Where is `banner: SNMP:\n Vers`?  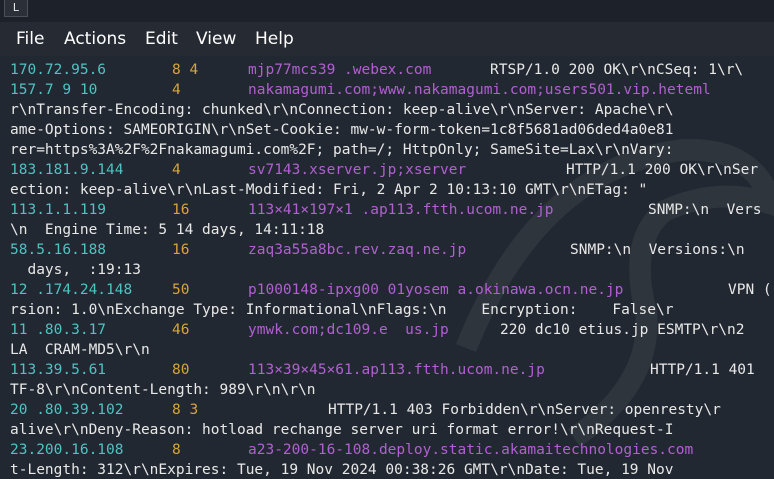 banner: SNMP:\n Vers is located at coordinates (705, 210).